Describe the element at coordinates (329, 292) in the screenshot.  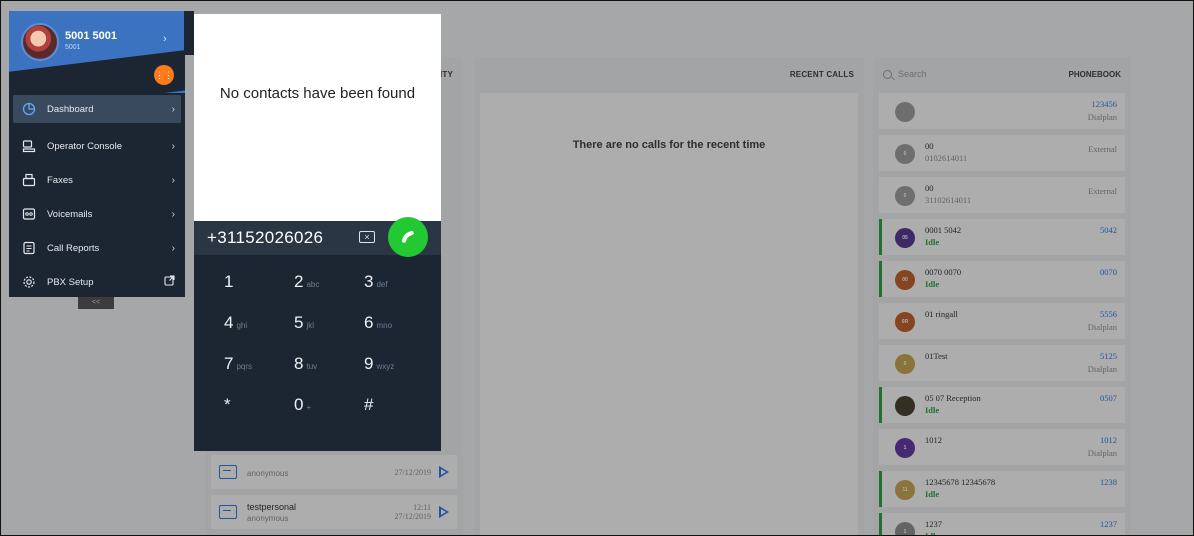
I see `keypad-key: 2 abc` at that location.